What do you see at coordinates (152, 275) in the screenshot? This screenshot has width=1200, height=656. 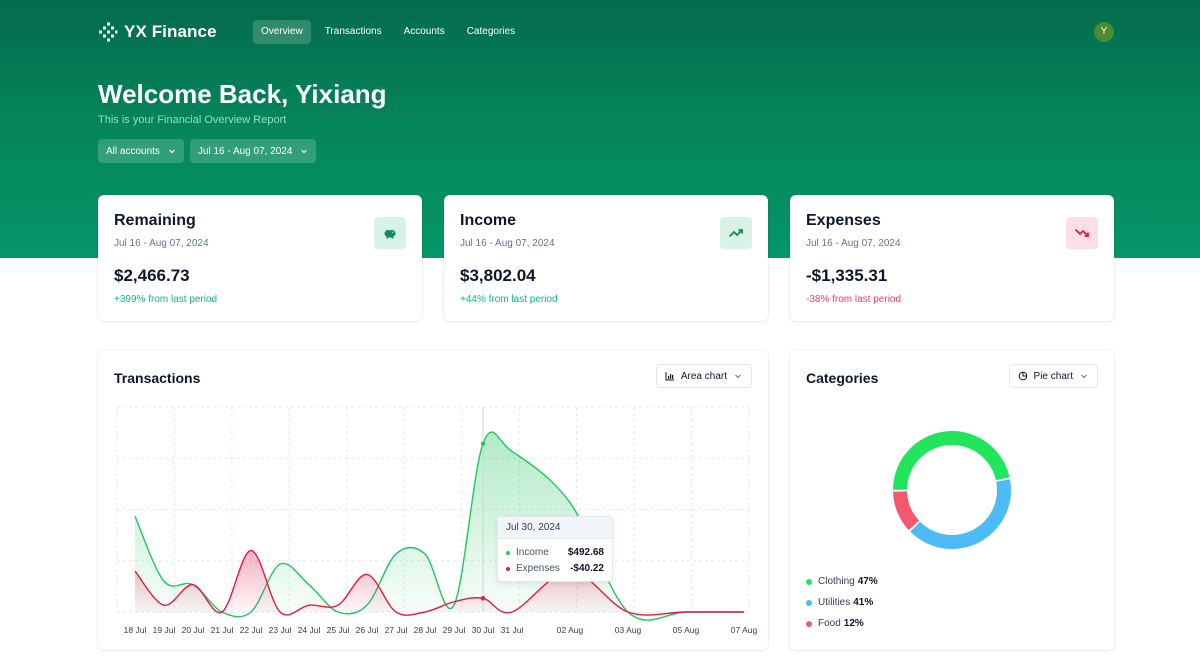 I see `stat-value: $2,466.73` at bounding box center [152, 275].